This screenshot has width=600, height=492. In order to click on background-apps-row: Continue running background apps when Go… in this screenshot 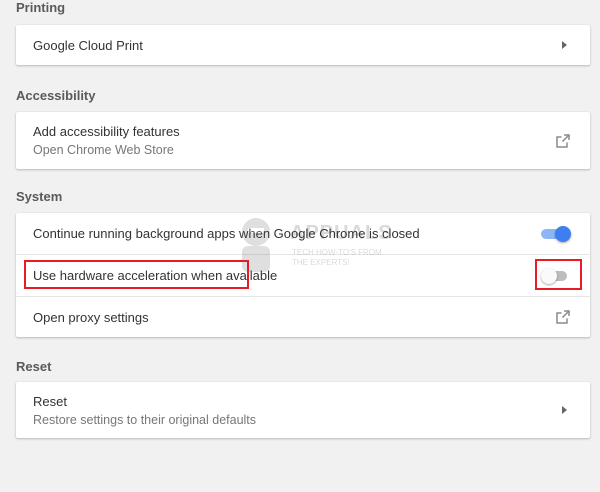, I will do `click(303, 233)`.